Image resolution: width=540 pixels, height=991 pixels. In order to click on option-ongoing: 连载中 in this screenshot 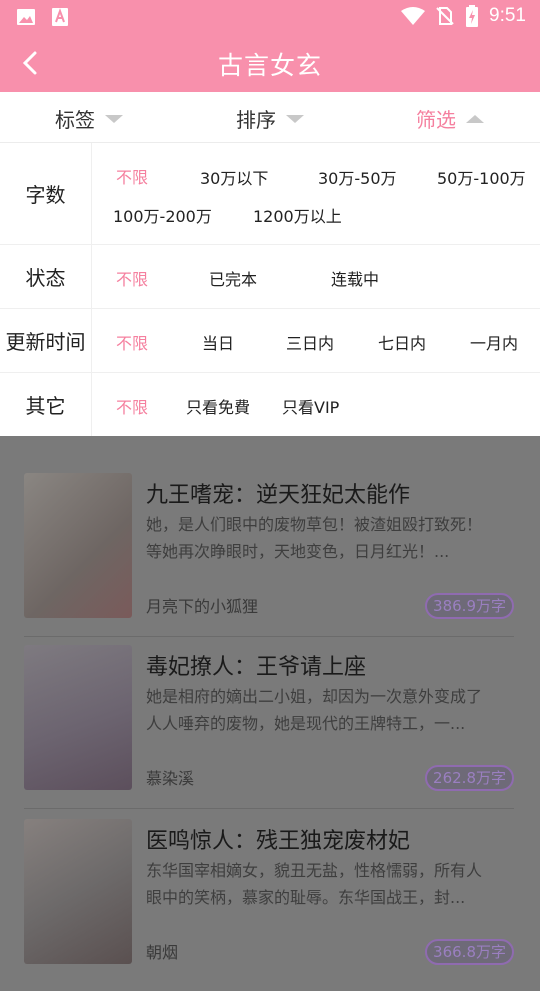, I will do `click(355, 278)`.